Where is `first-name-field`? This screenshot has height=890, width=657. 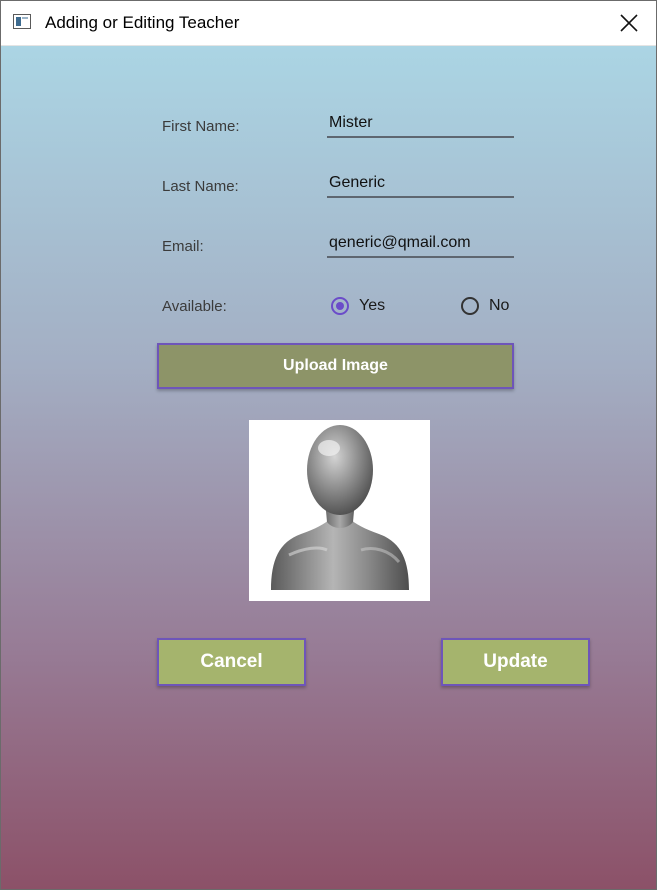 first-name-field is located at coordinates (420, 124).